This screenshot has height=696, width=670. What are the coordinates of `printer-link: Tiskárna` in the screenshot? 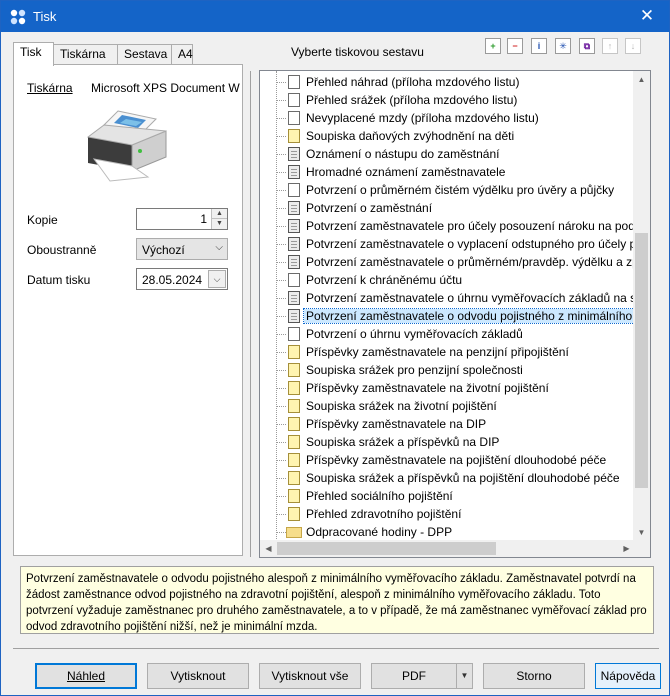 It's located at (50, 88).